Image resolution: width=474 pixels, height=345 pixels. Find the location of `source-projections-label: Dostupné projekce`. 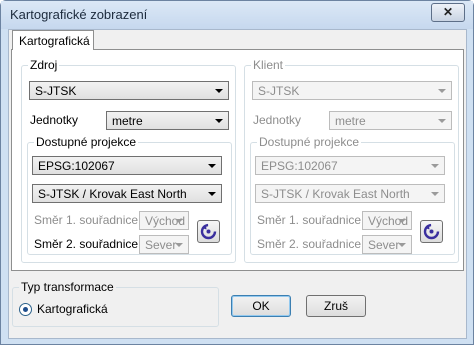

source-projections-label: Dostupné projekce is located at coordinates (86, 142).